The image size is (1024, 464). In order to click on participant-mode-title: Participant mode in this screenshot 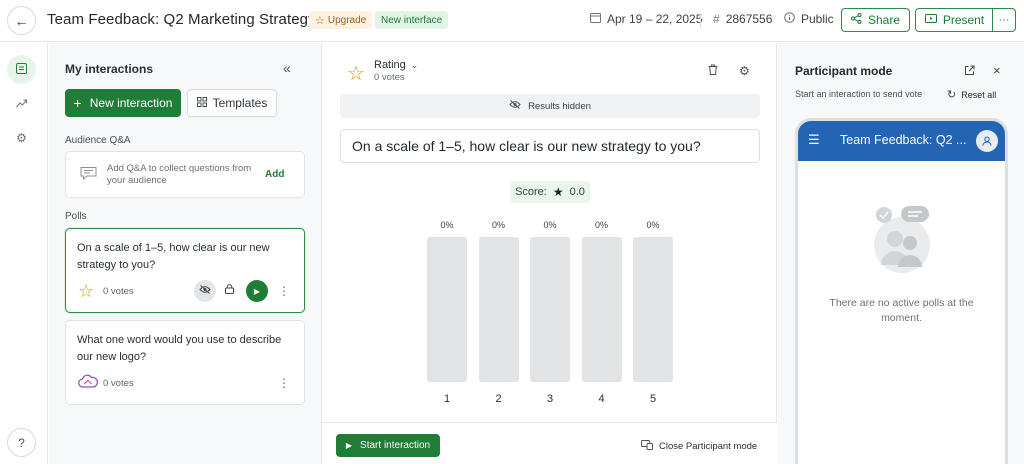, I will do `click(844, 71)`.